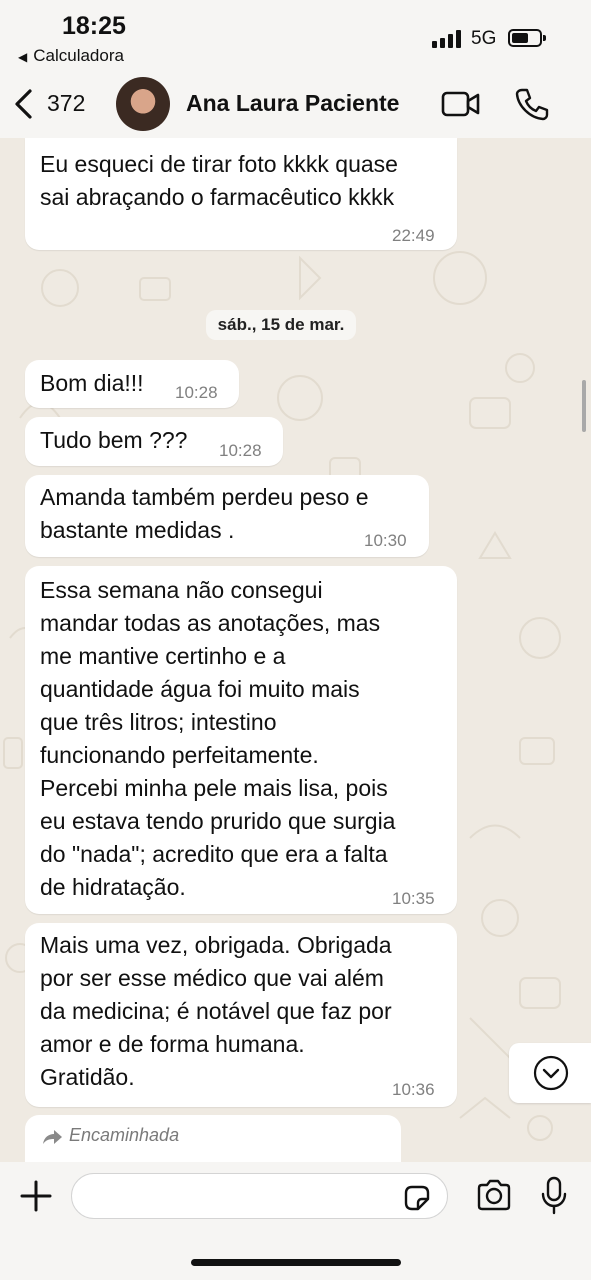 This screenshot has height=1280, width=591. I want to click on message-time: 22:49, so click(413, 235).